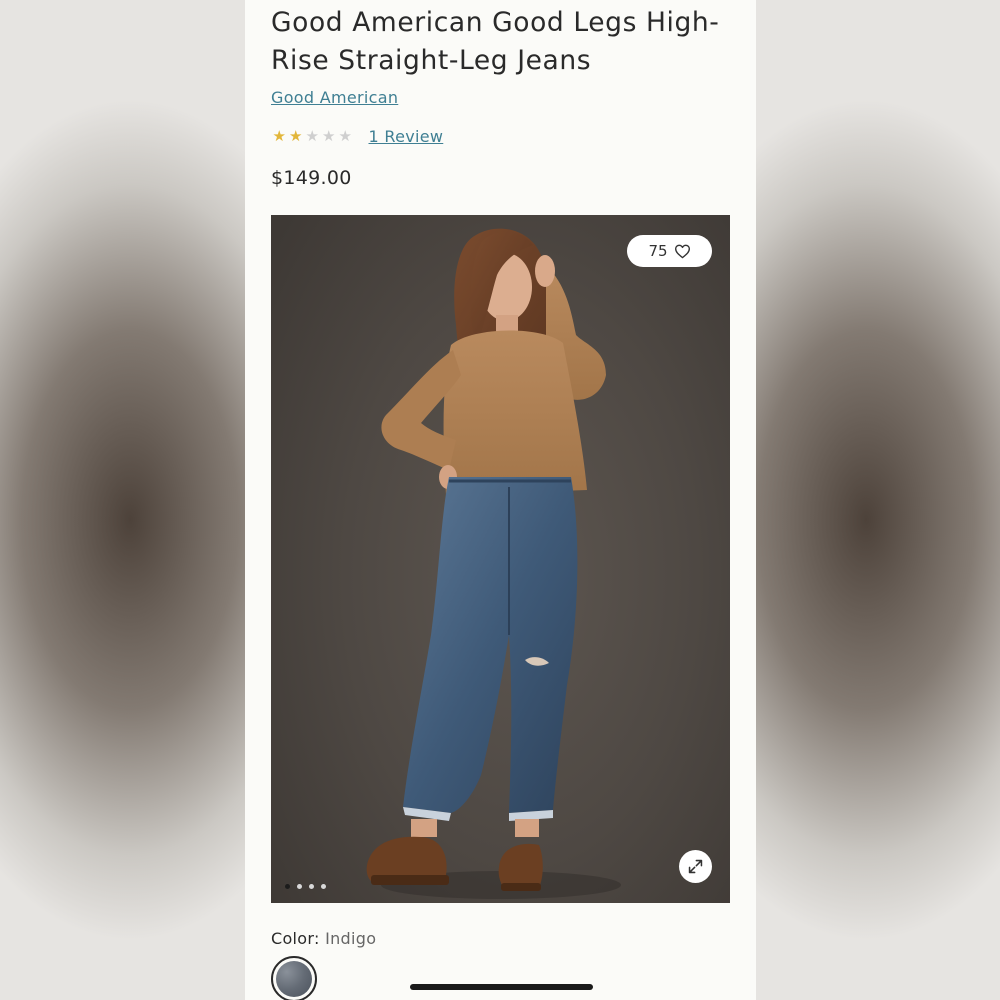 This screenshot has height=1000, width=1000. Describe the element at coordinates (305, 886) in the screenshot. I see `gallery-pagination` at that location.